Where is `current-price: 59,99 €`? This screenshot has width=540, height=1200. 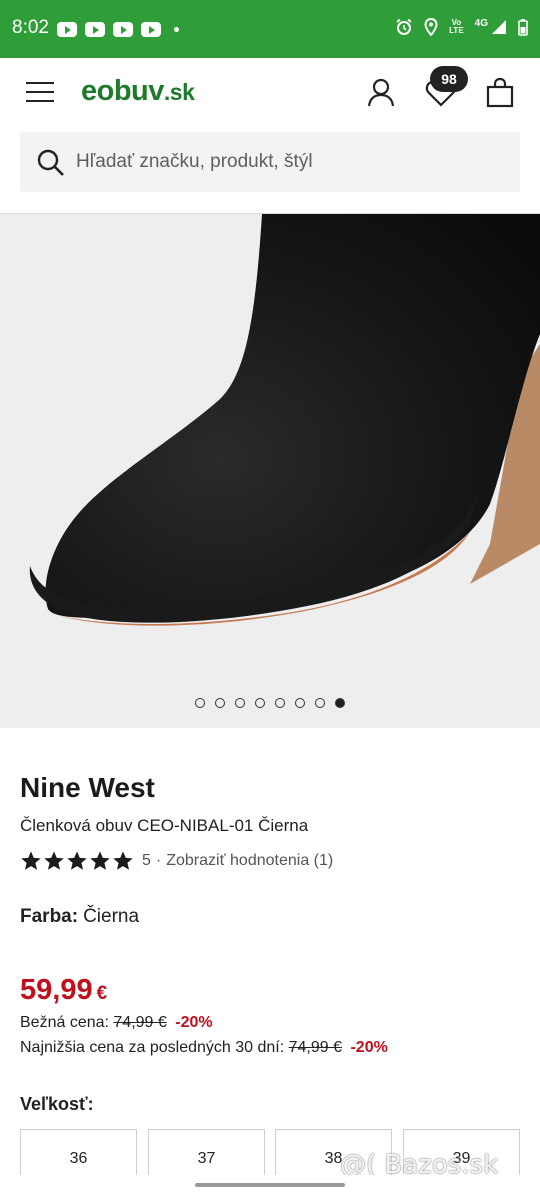 current-price: 59,99 € is located at coordinates (63, 990).